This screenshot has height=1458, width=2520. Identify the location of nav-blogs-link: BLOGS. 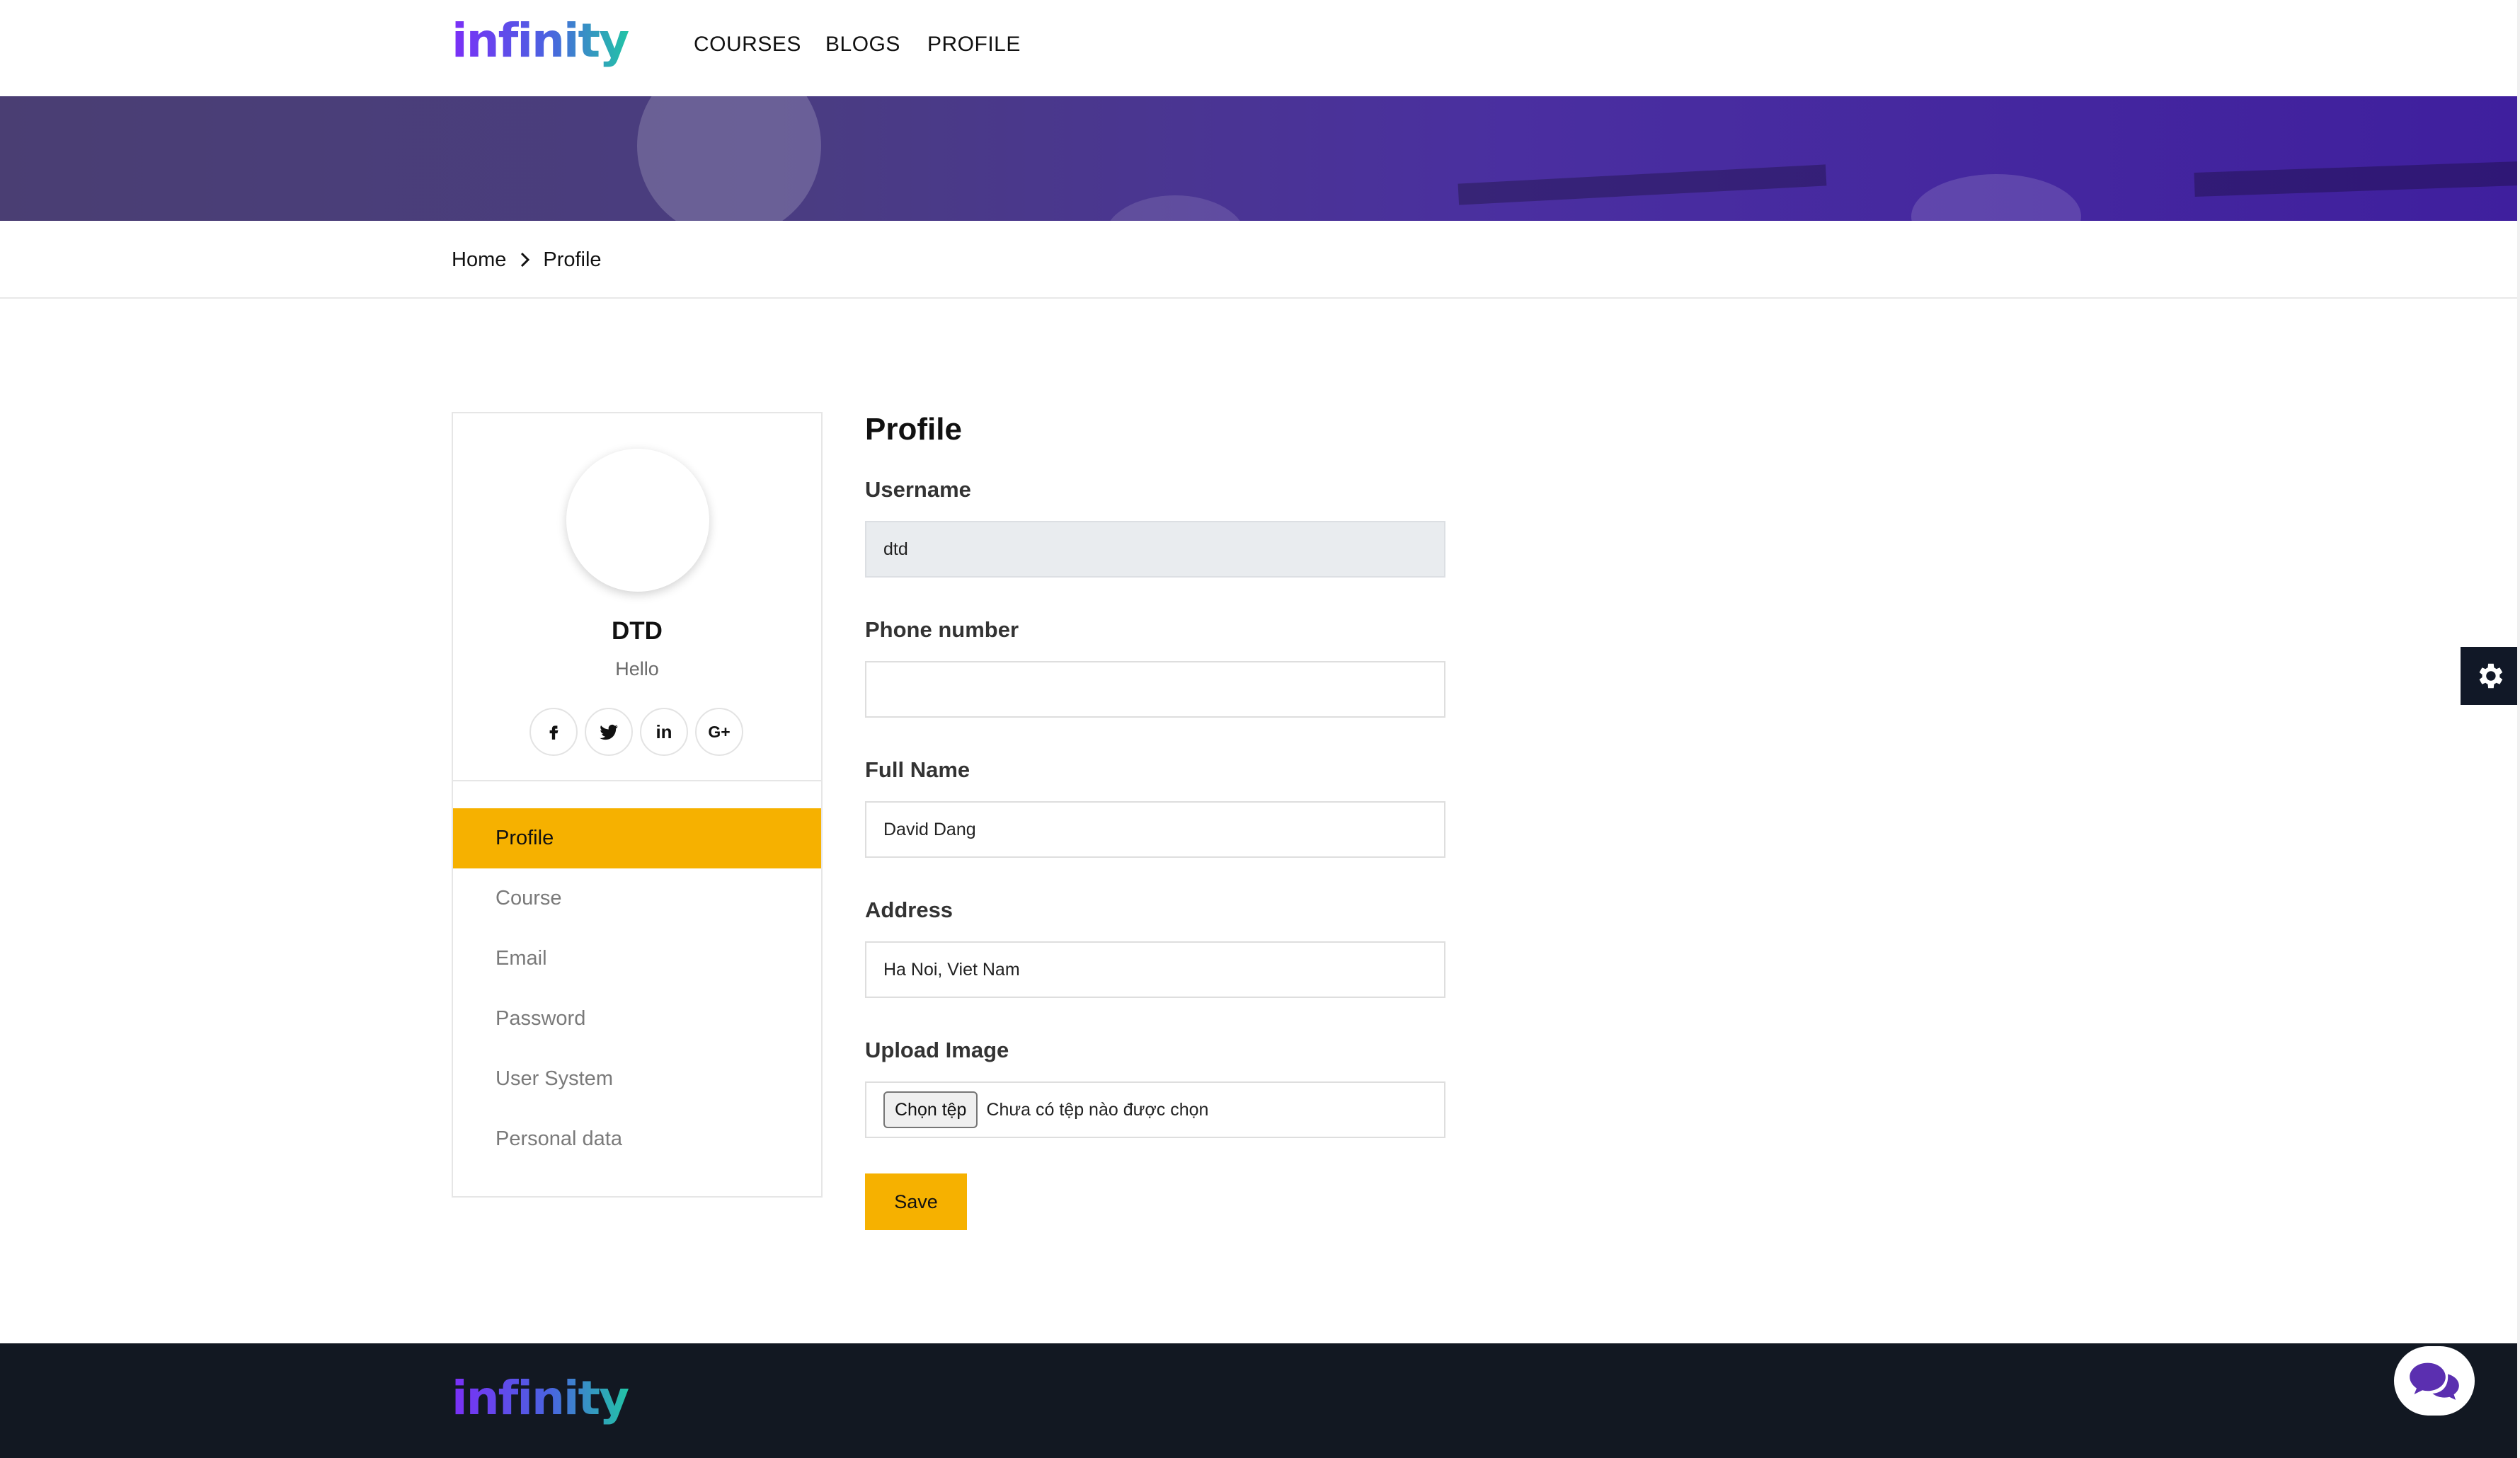
(862, 45).